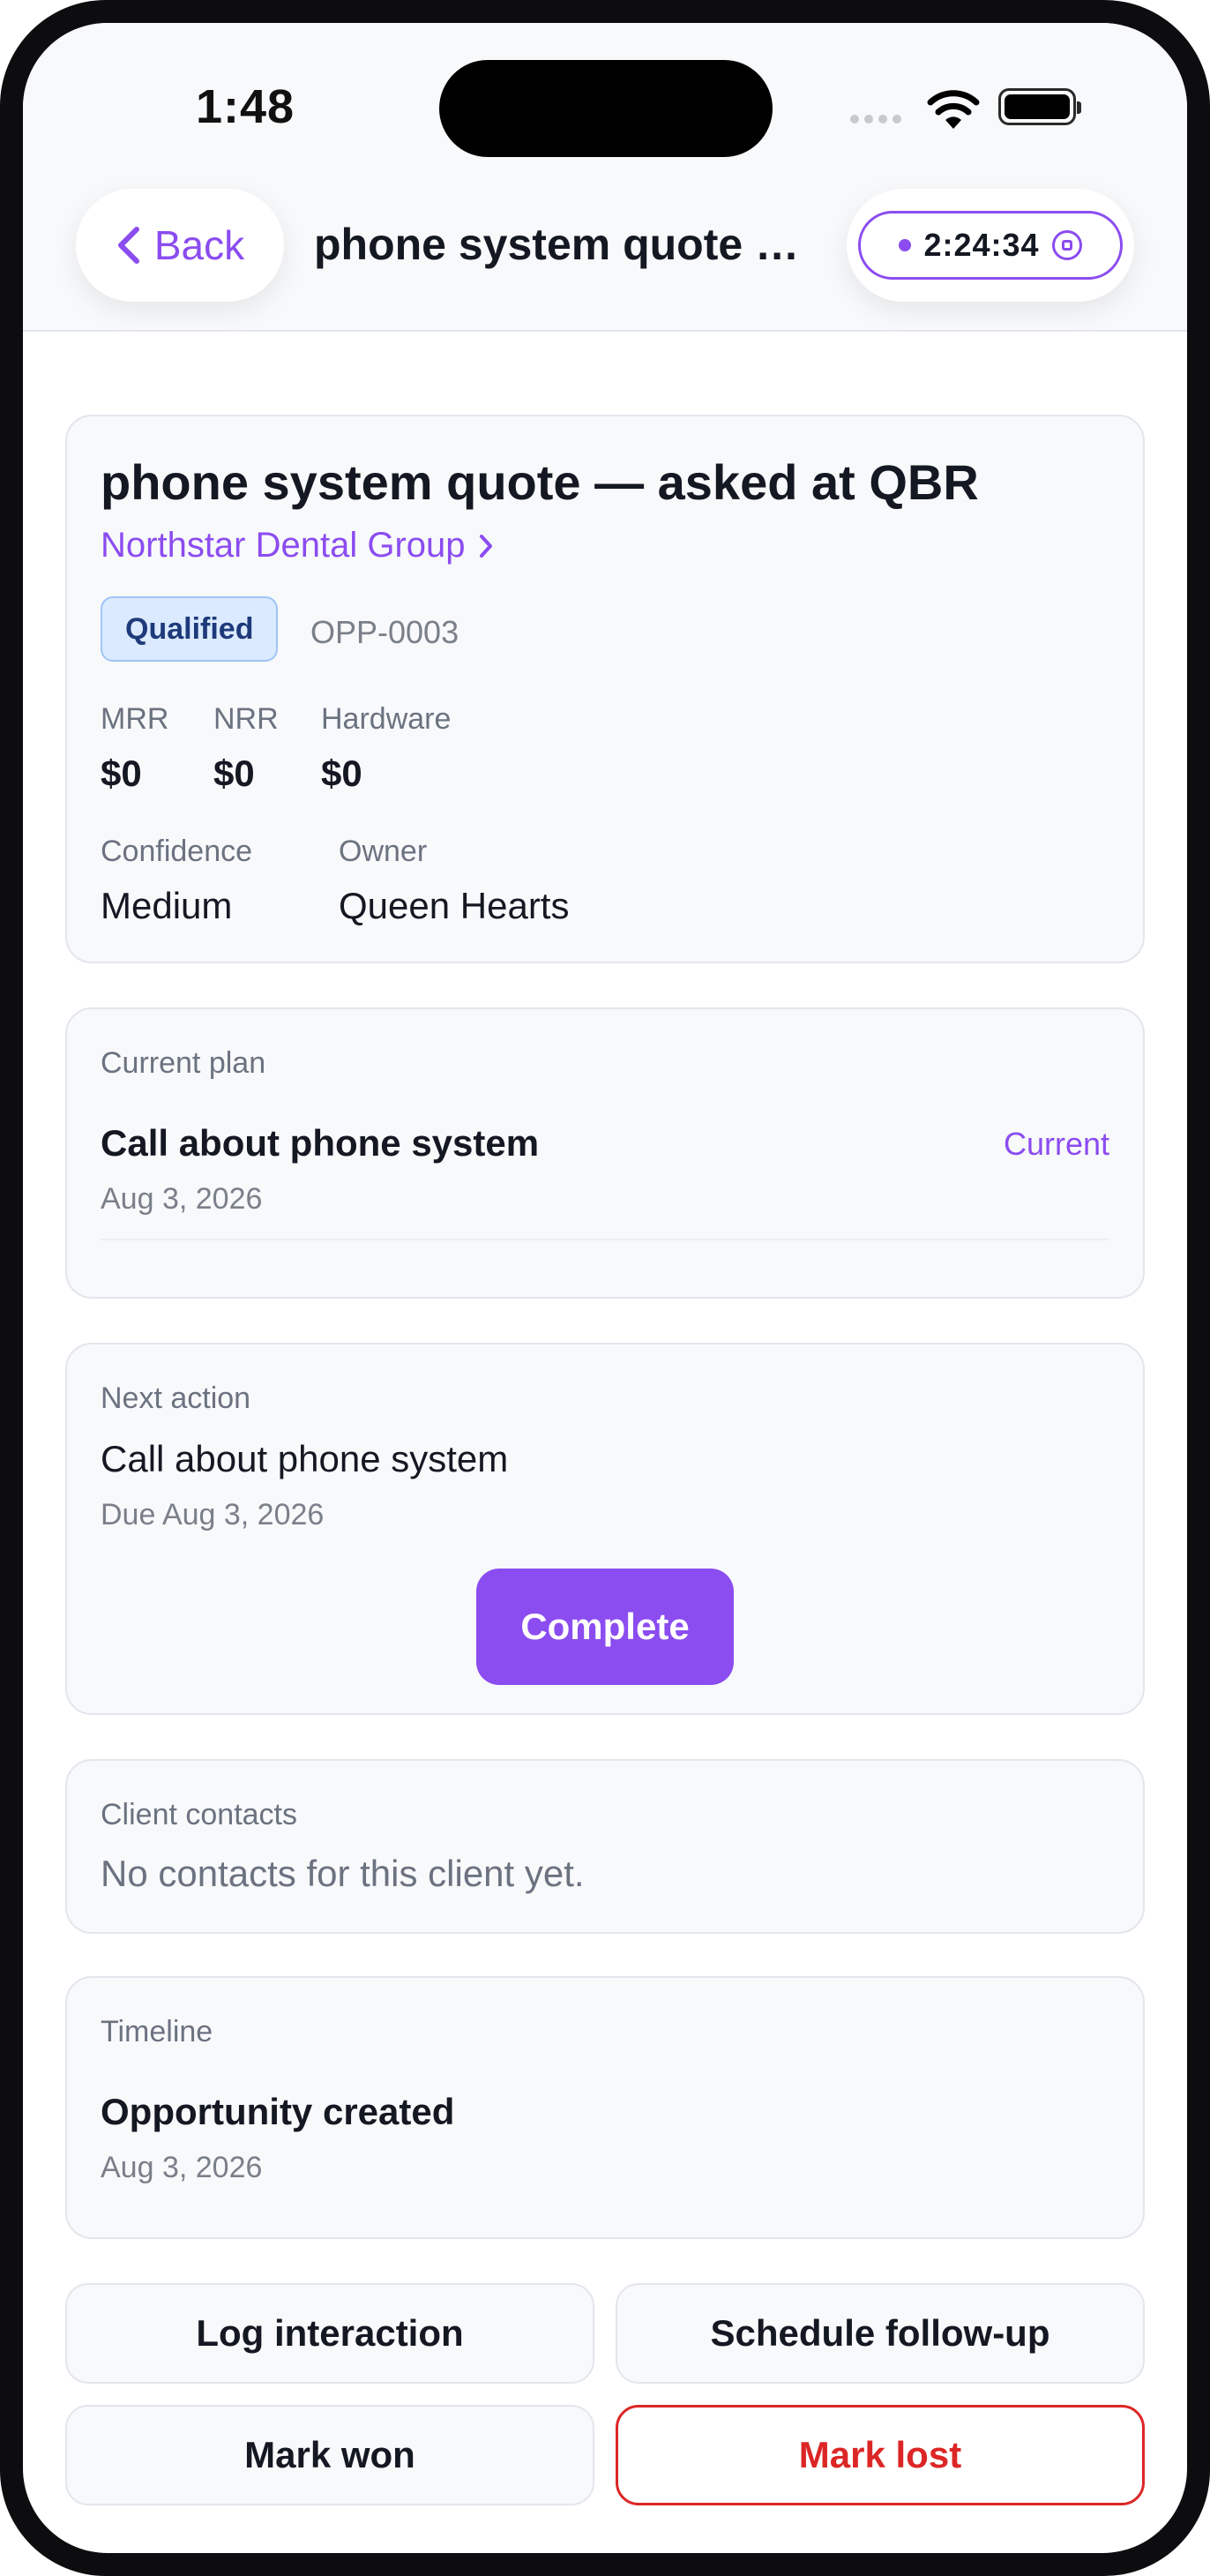 The height and width of the screenshot is (2576, 1210). I want to click on log-interaction-button: Log interaction, so click(329, 2333).